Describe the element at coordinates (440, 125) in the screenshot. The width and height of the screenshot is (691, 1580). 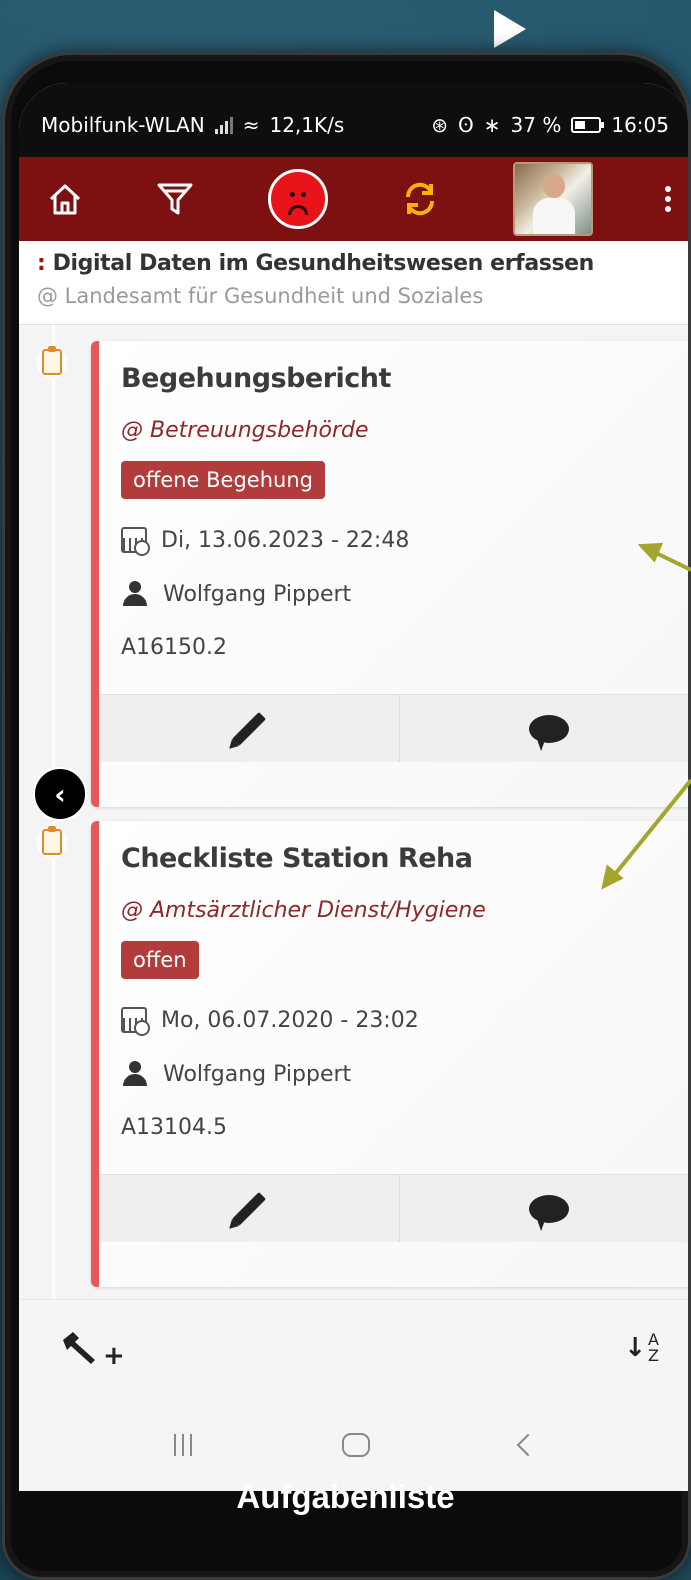
I see `nfc-icon: ⊛` at that location.